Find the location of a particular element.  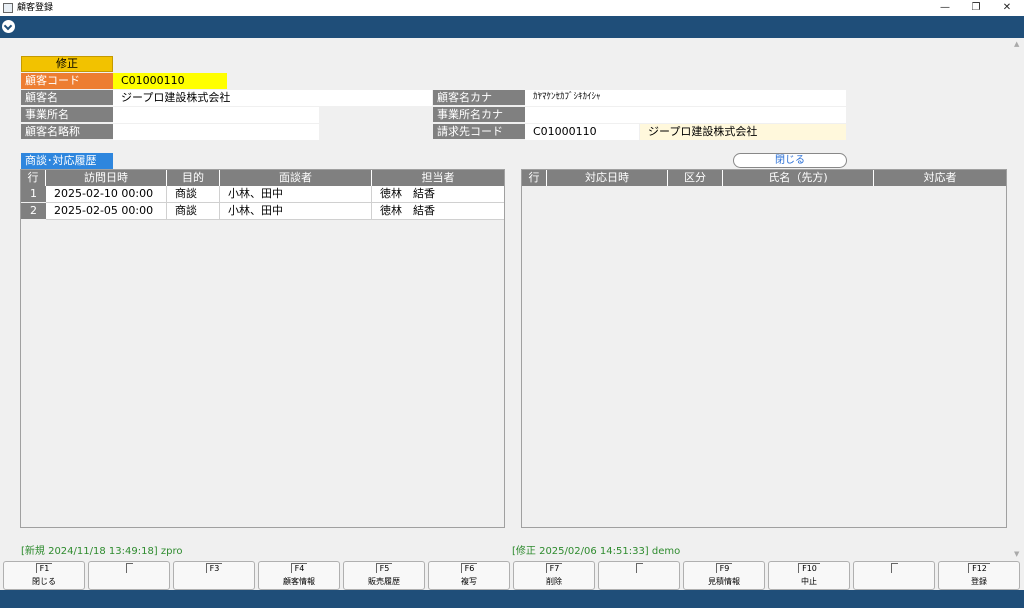

close-window-button: ✕ is located at coordinates (1007, 8).